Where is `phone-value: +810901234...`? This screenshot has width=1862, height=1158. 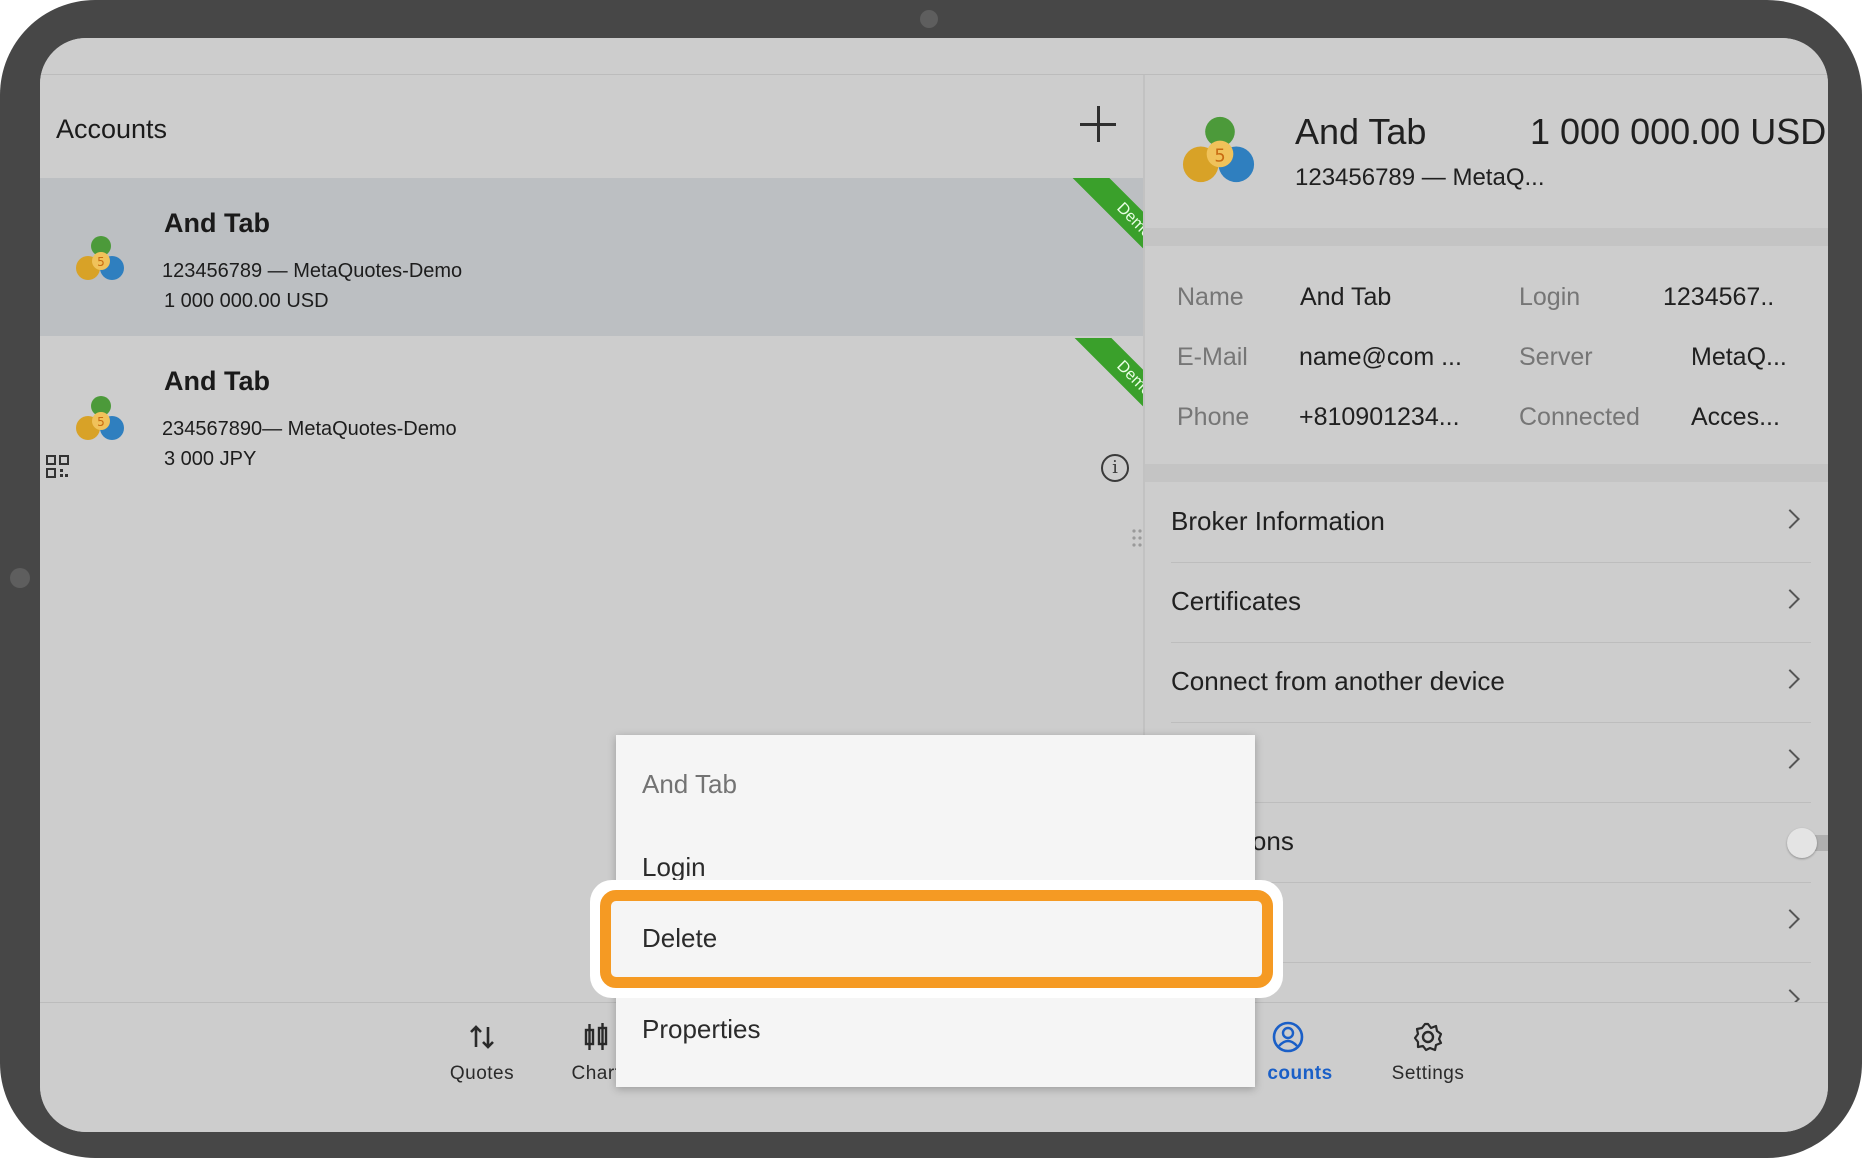
phone-value: +810901234... is located at coordinates (1379, 417).